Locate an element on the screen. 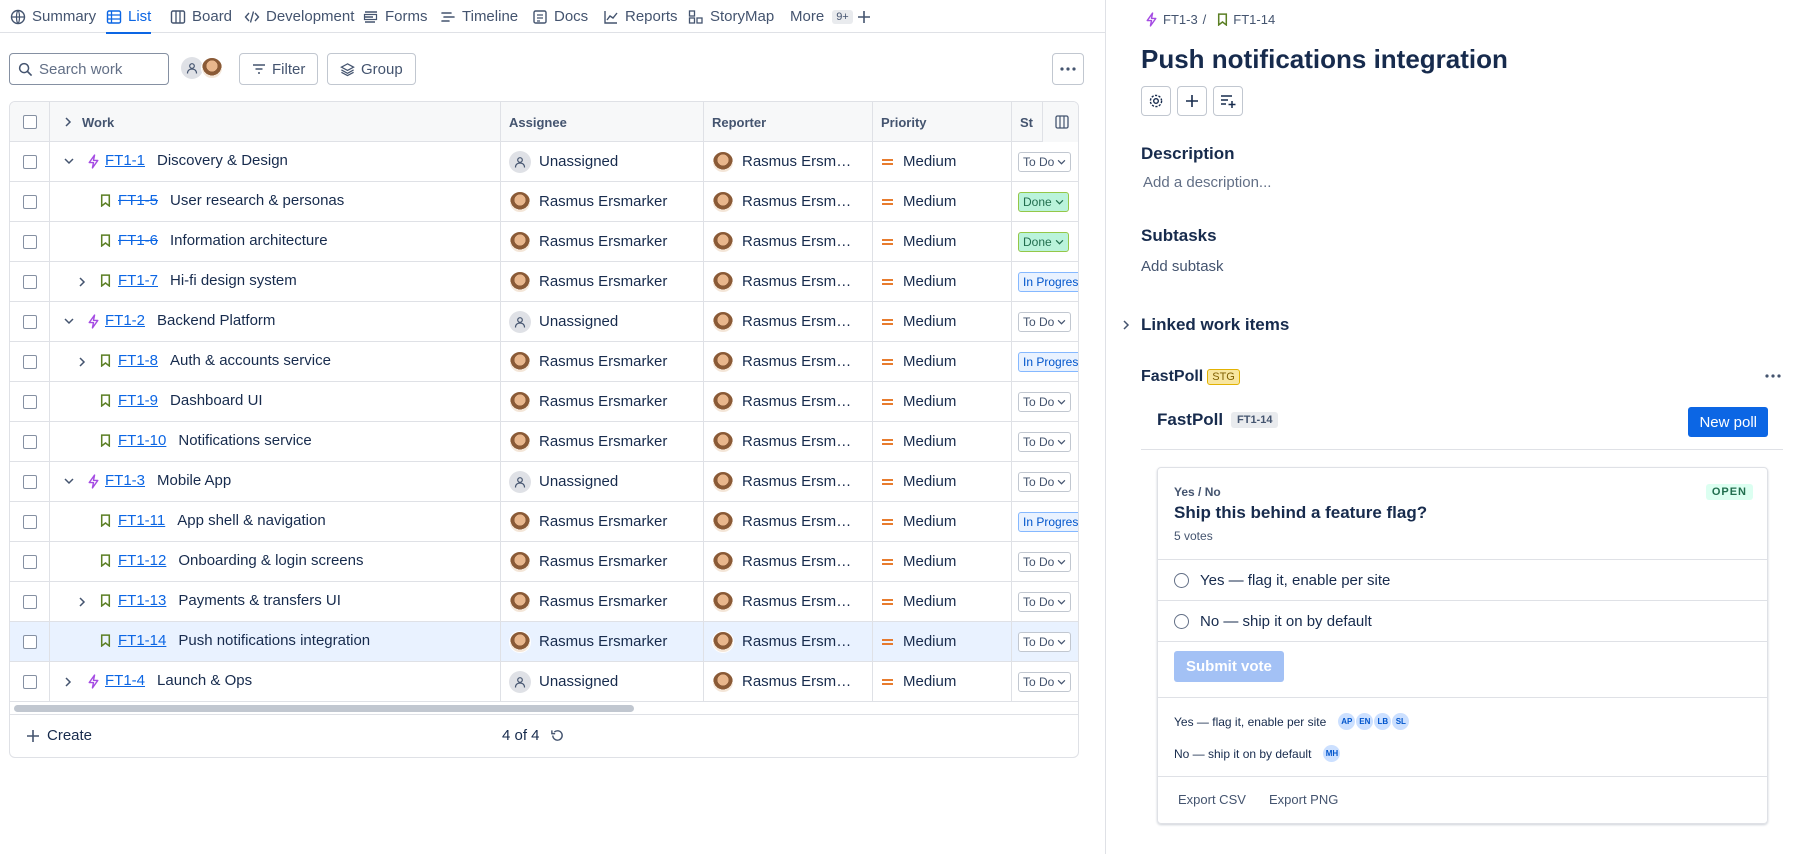 The height and width of the screenshot is (854, 1812). issue-key-link: FT1-1 is located at coordinates (125, 160).